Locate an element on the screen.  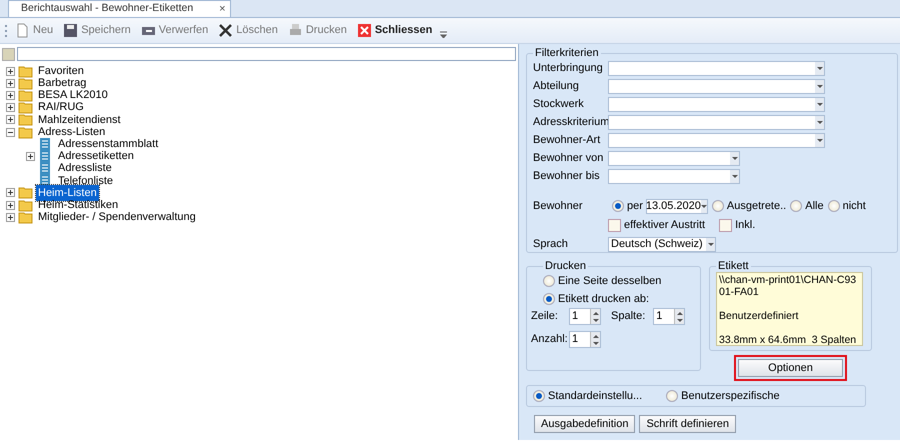
radio-label: per is located at coordinates (635, 206).